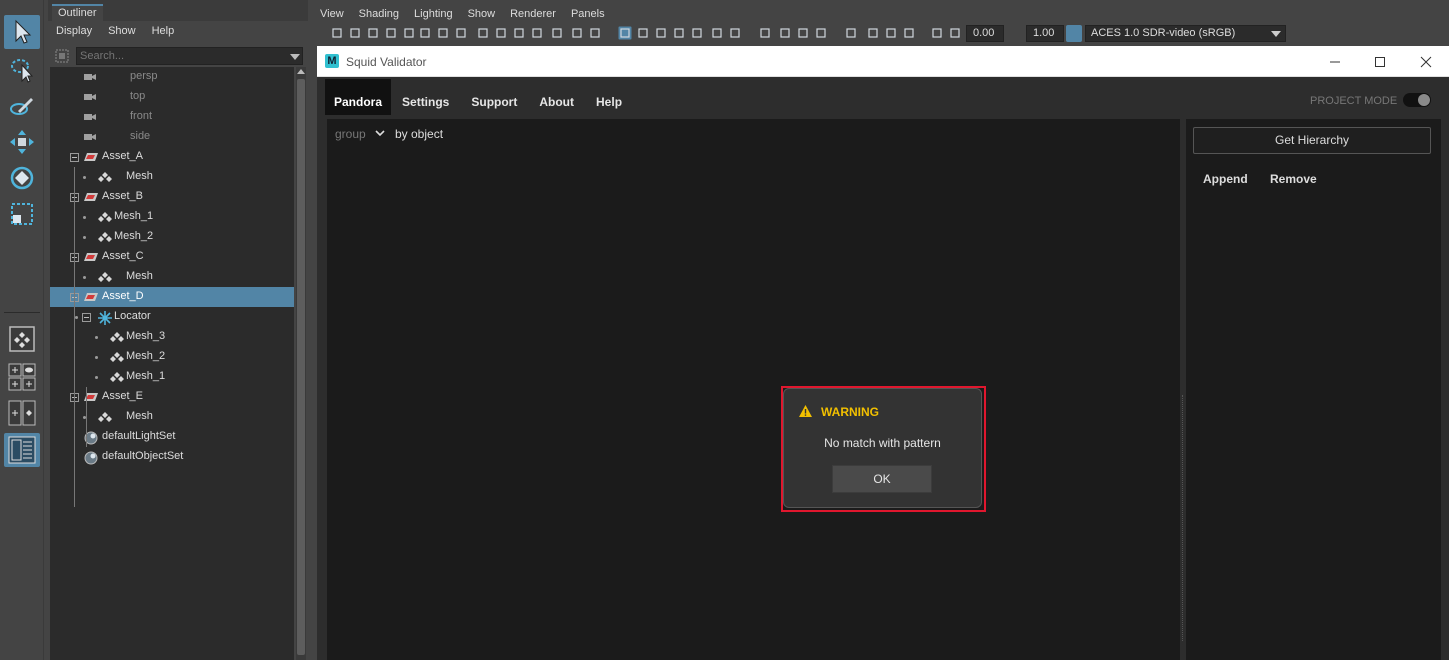 The width and height of the screenshot is (1449, 660). I want to click on shadows-icon, so click(697, 33).